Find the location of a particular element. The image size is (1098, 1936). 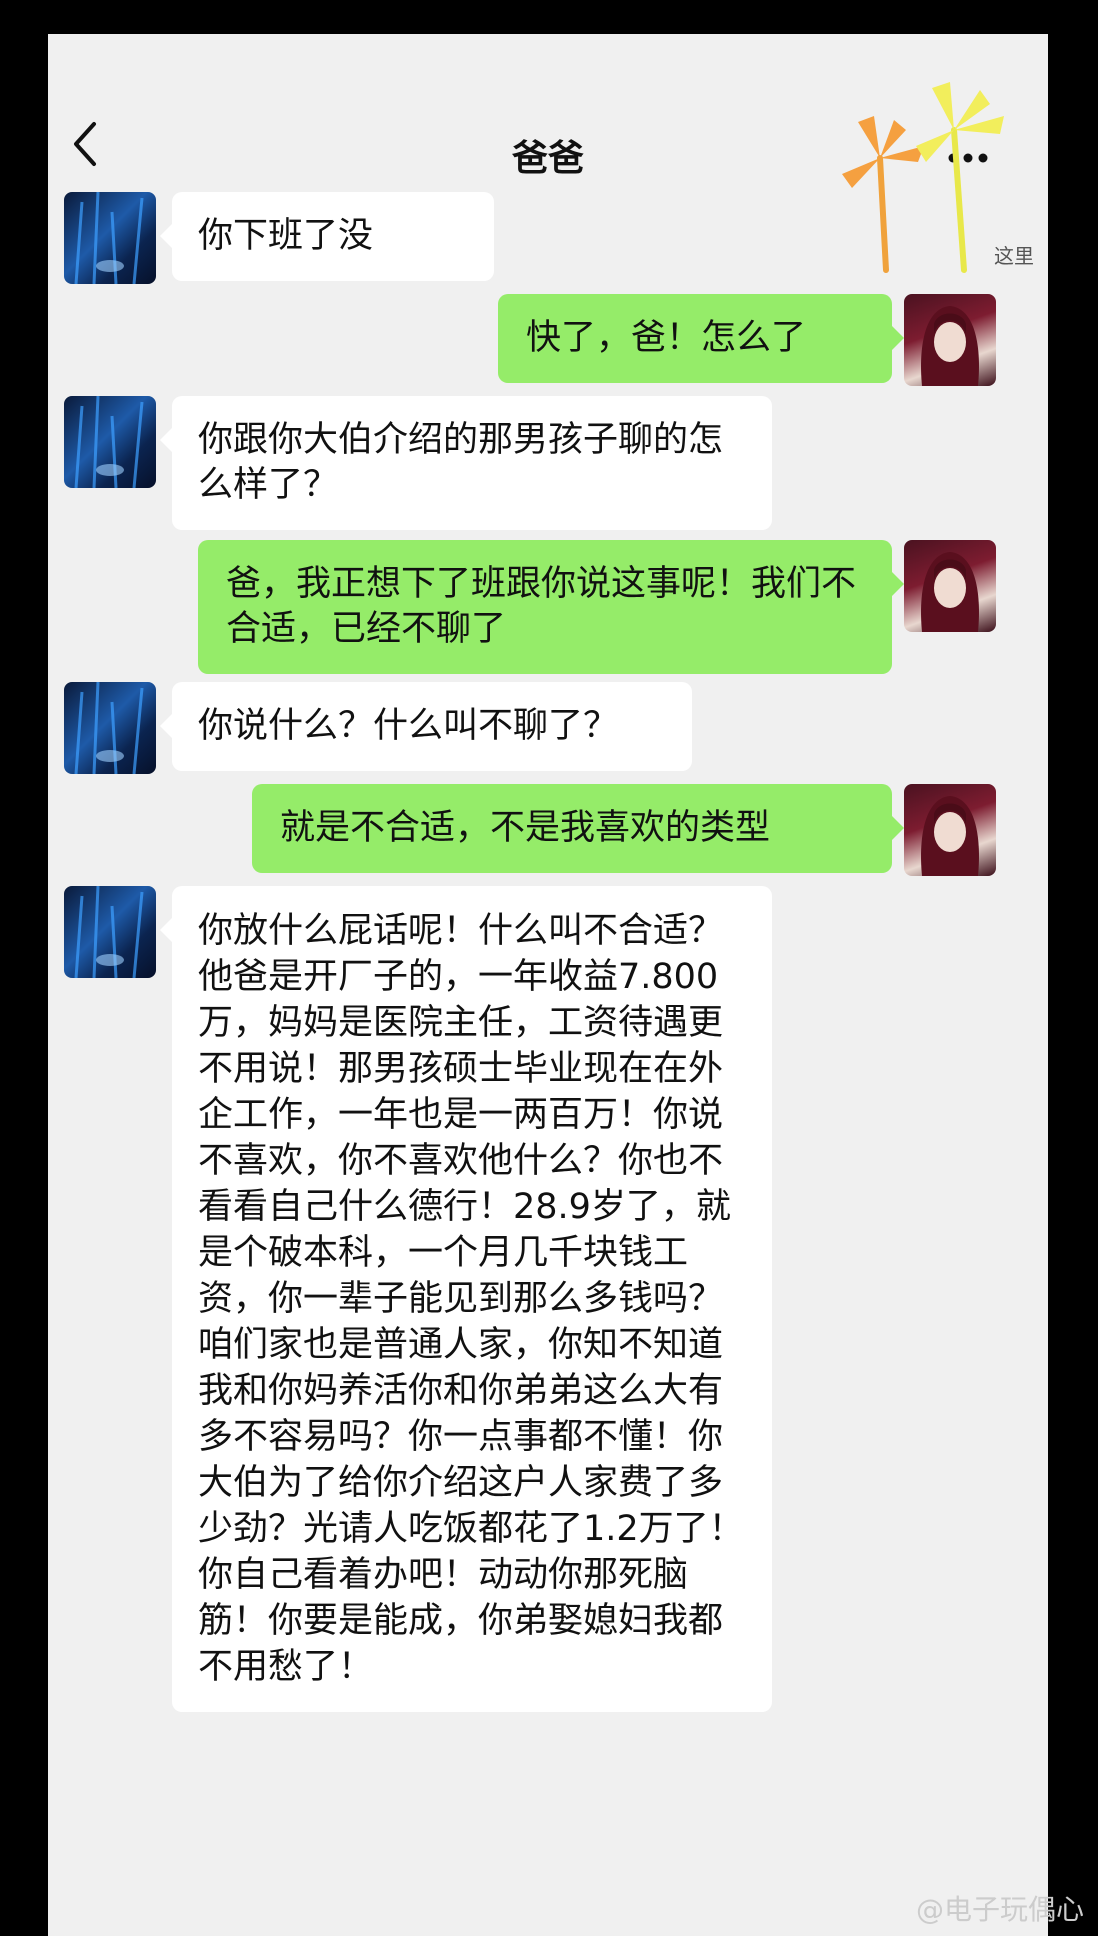

message-bubble-me: 快了，爸！怎么了 is located at coordinates (701, 338).